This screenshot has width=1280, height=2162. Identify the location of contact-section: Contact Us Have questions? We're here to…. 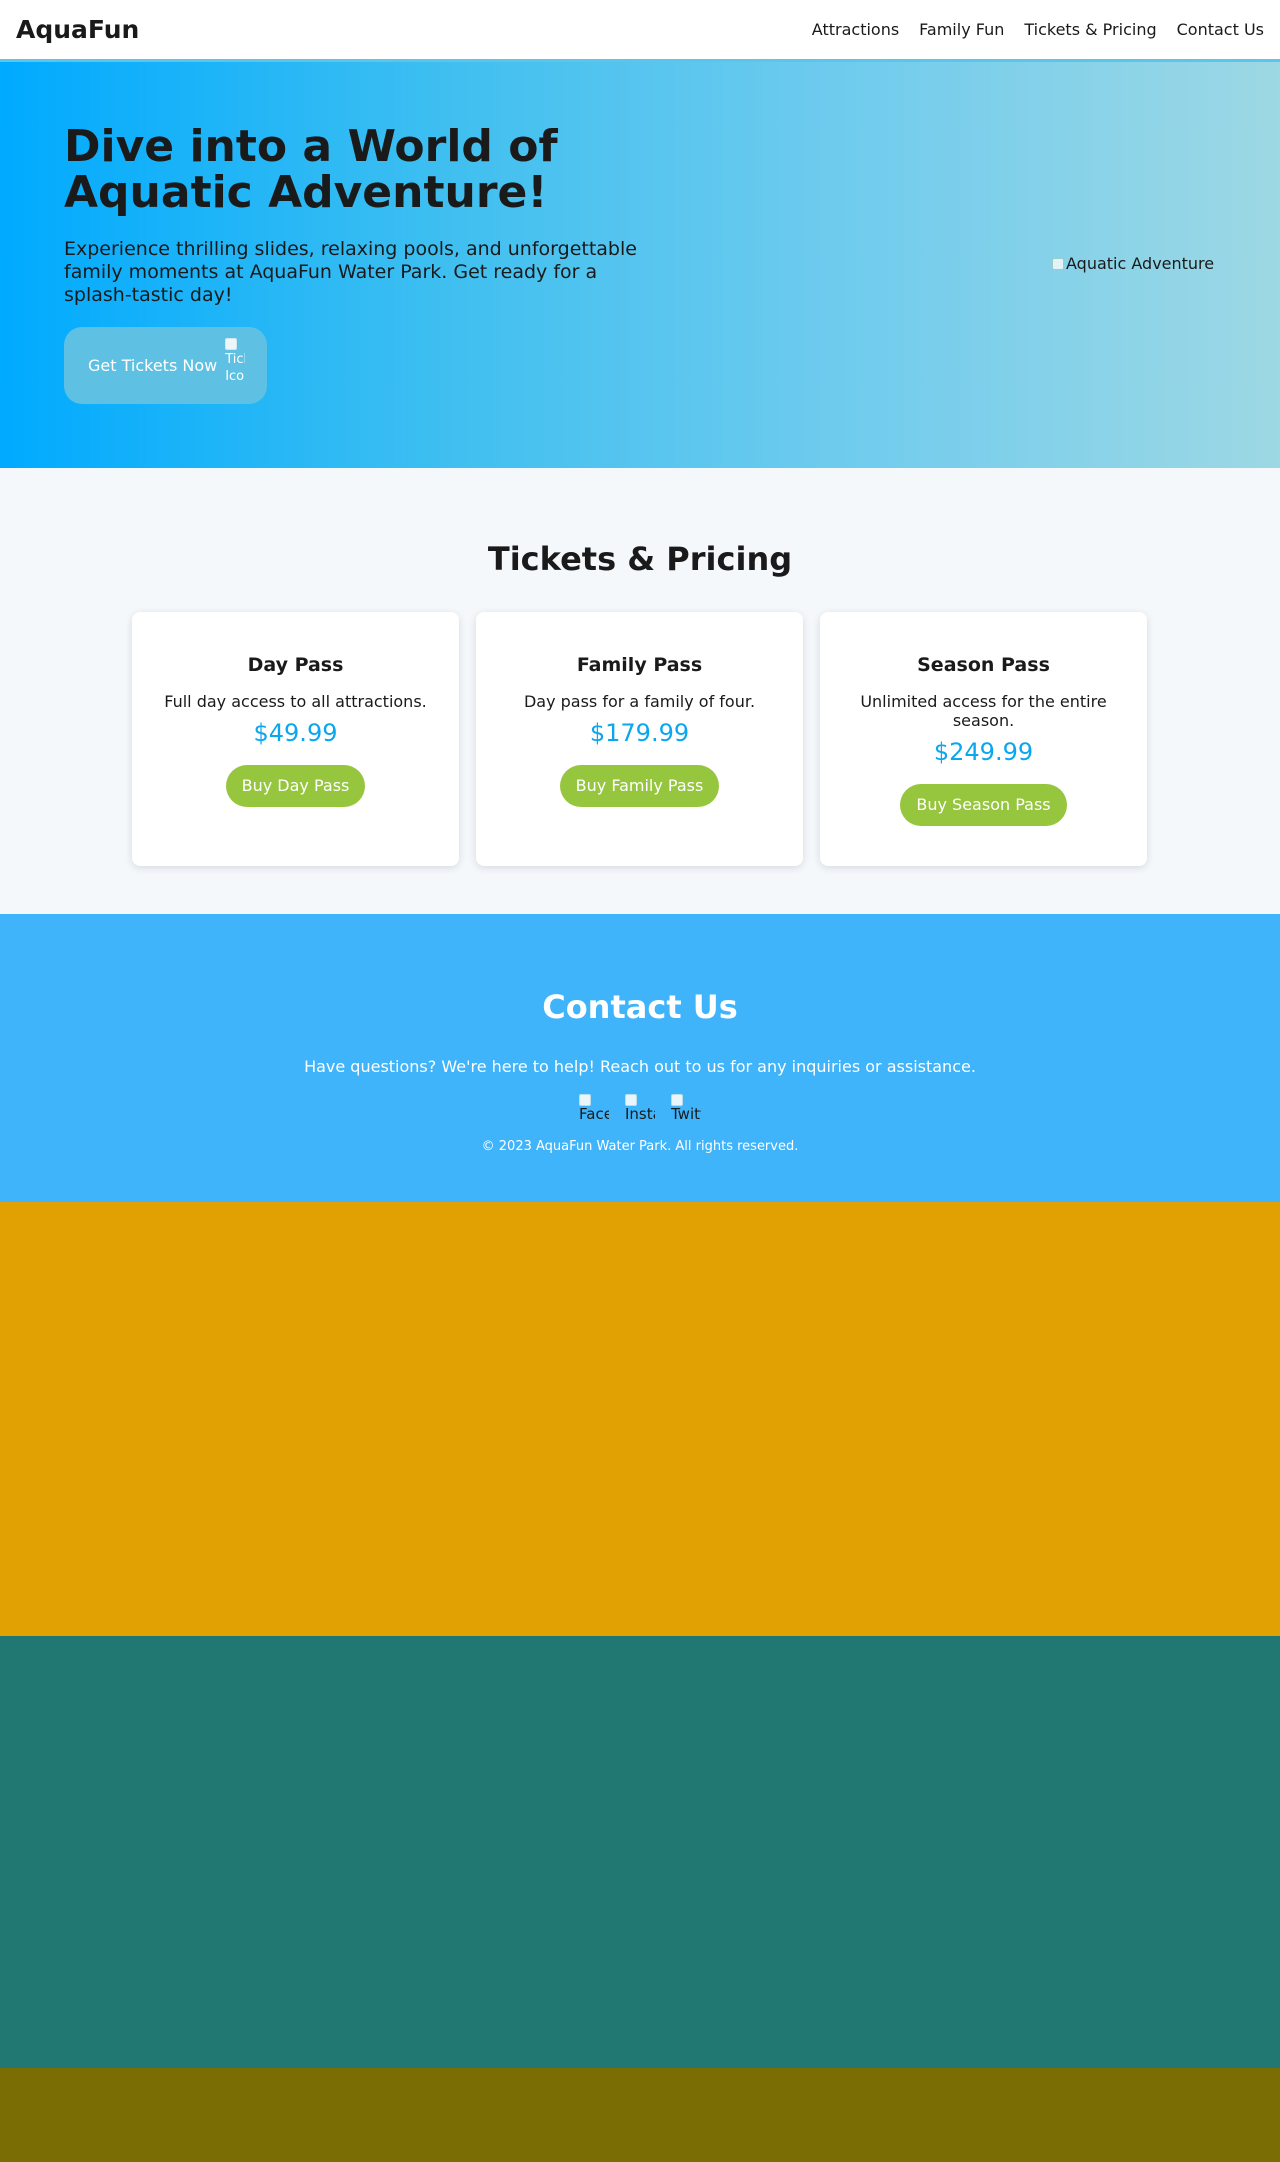
(640, 1058).